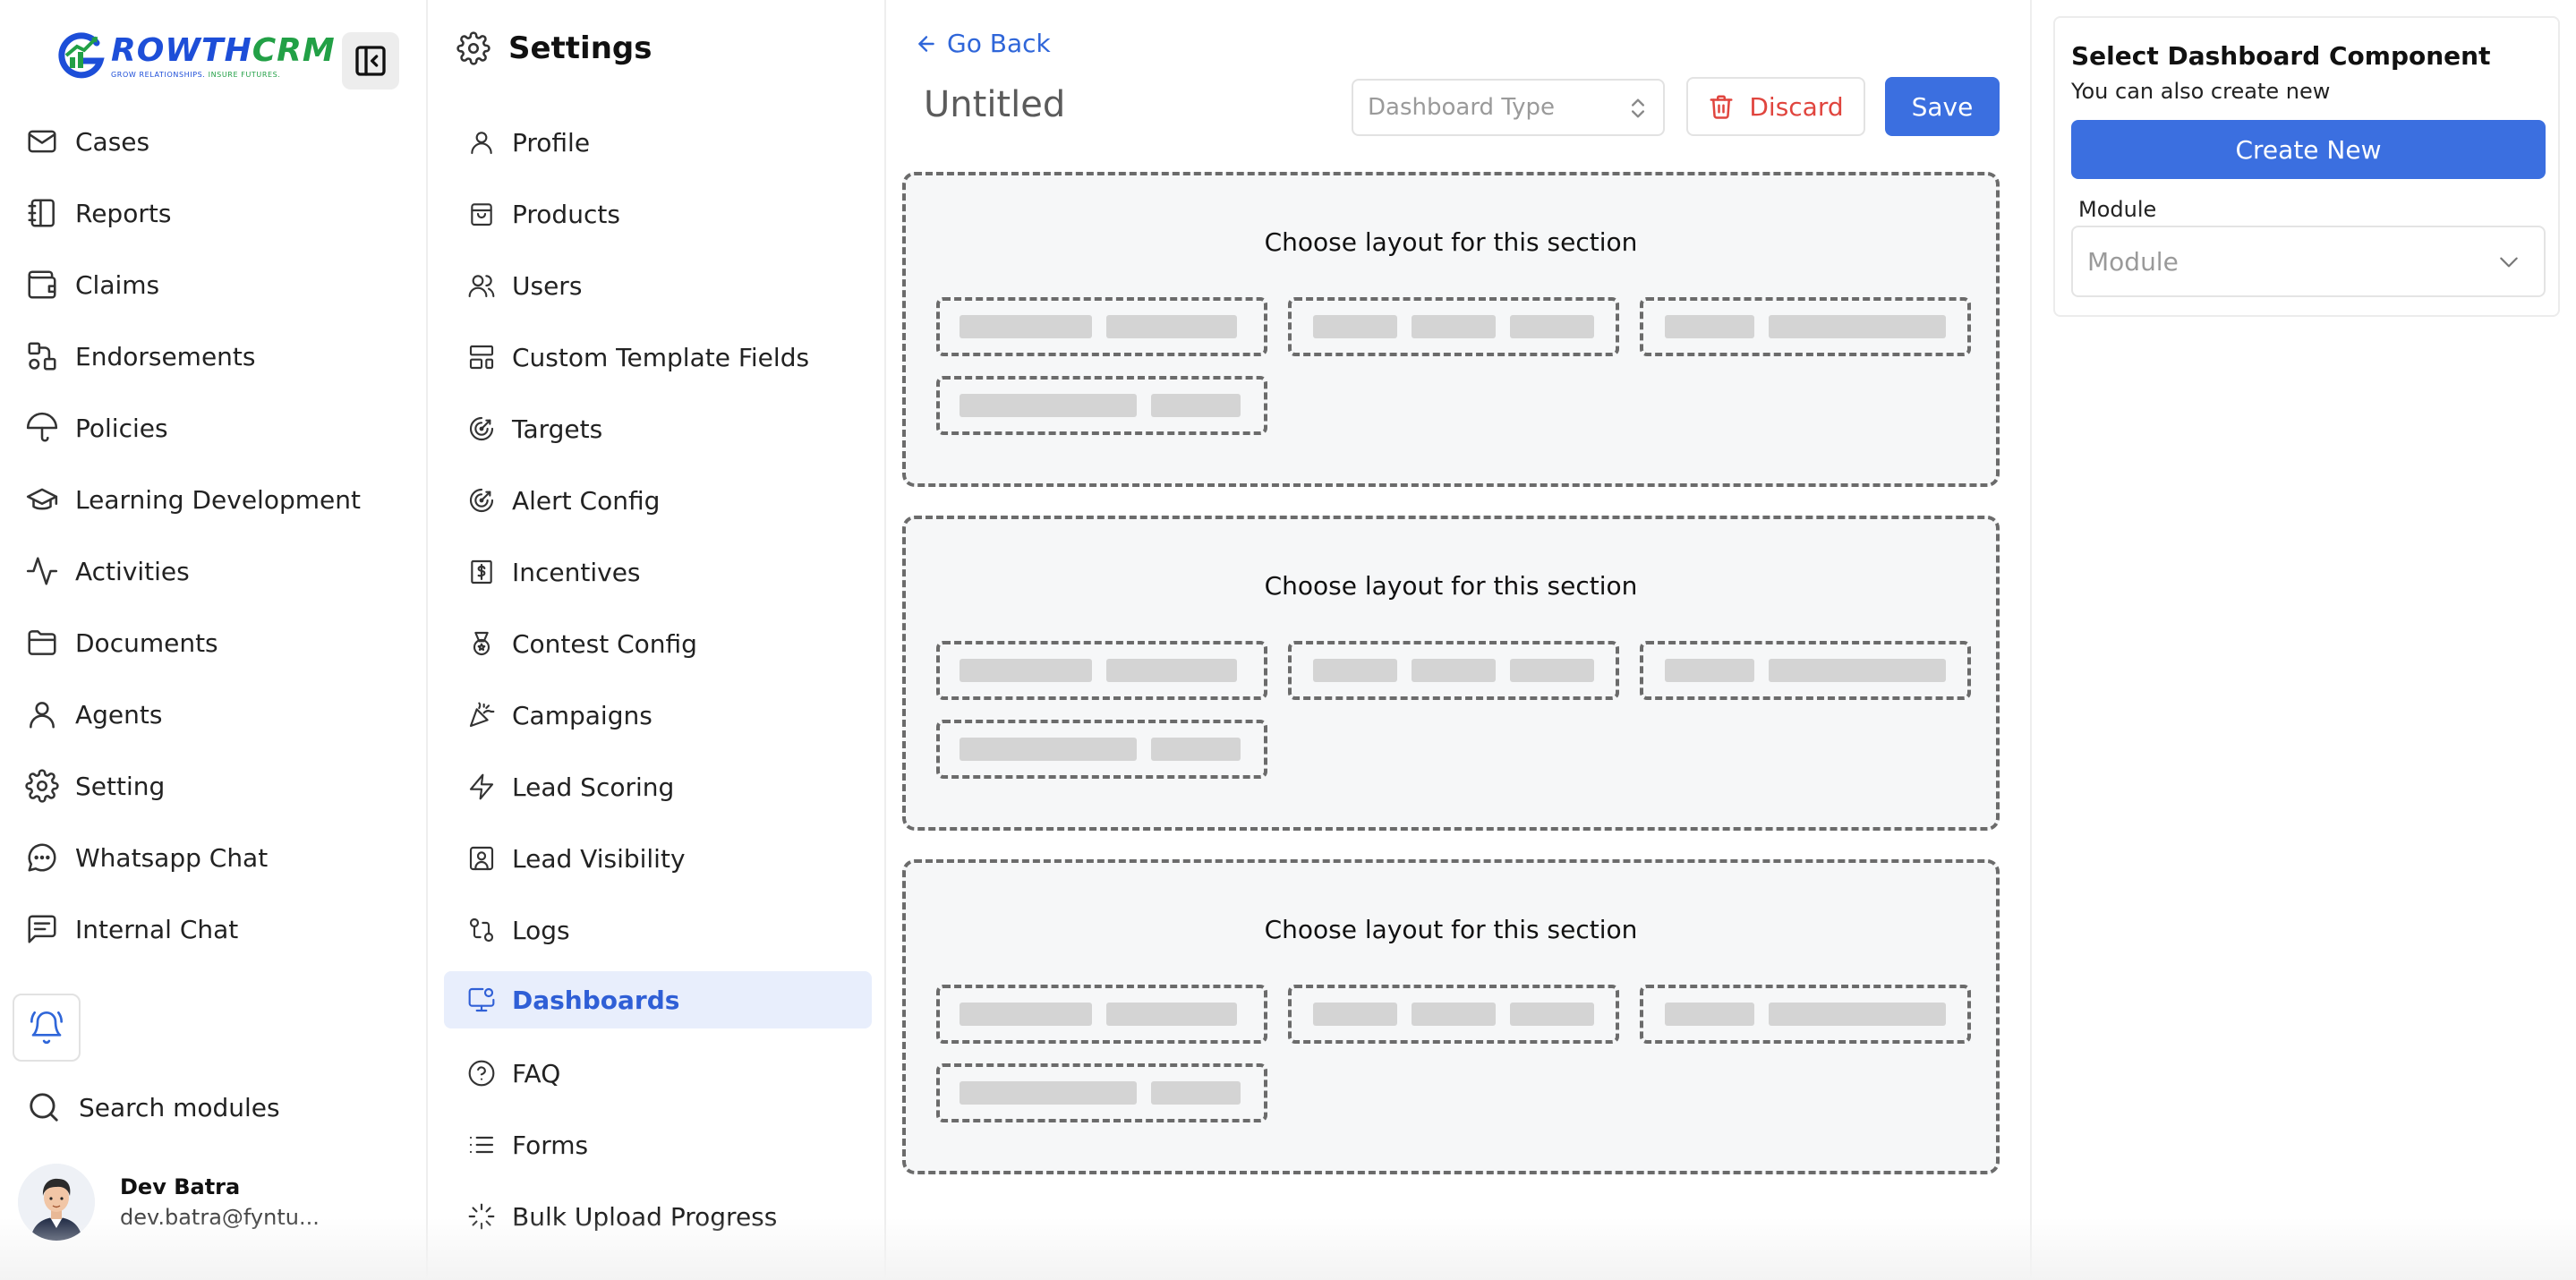 Image resolution: width=2576 pixels, height=1280 pixels. I want to click on git-compare-icon, so click(481, 930).